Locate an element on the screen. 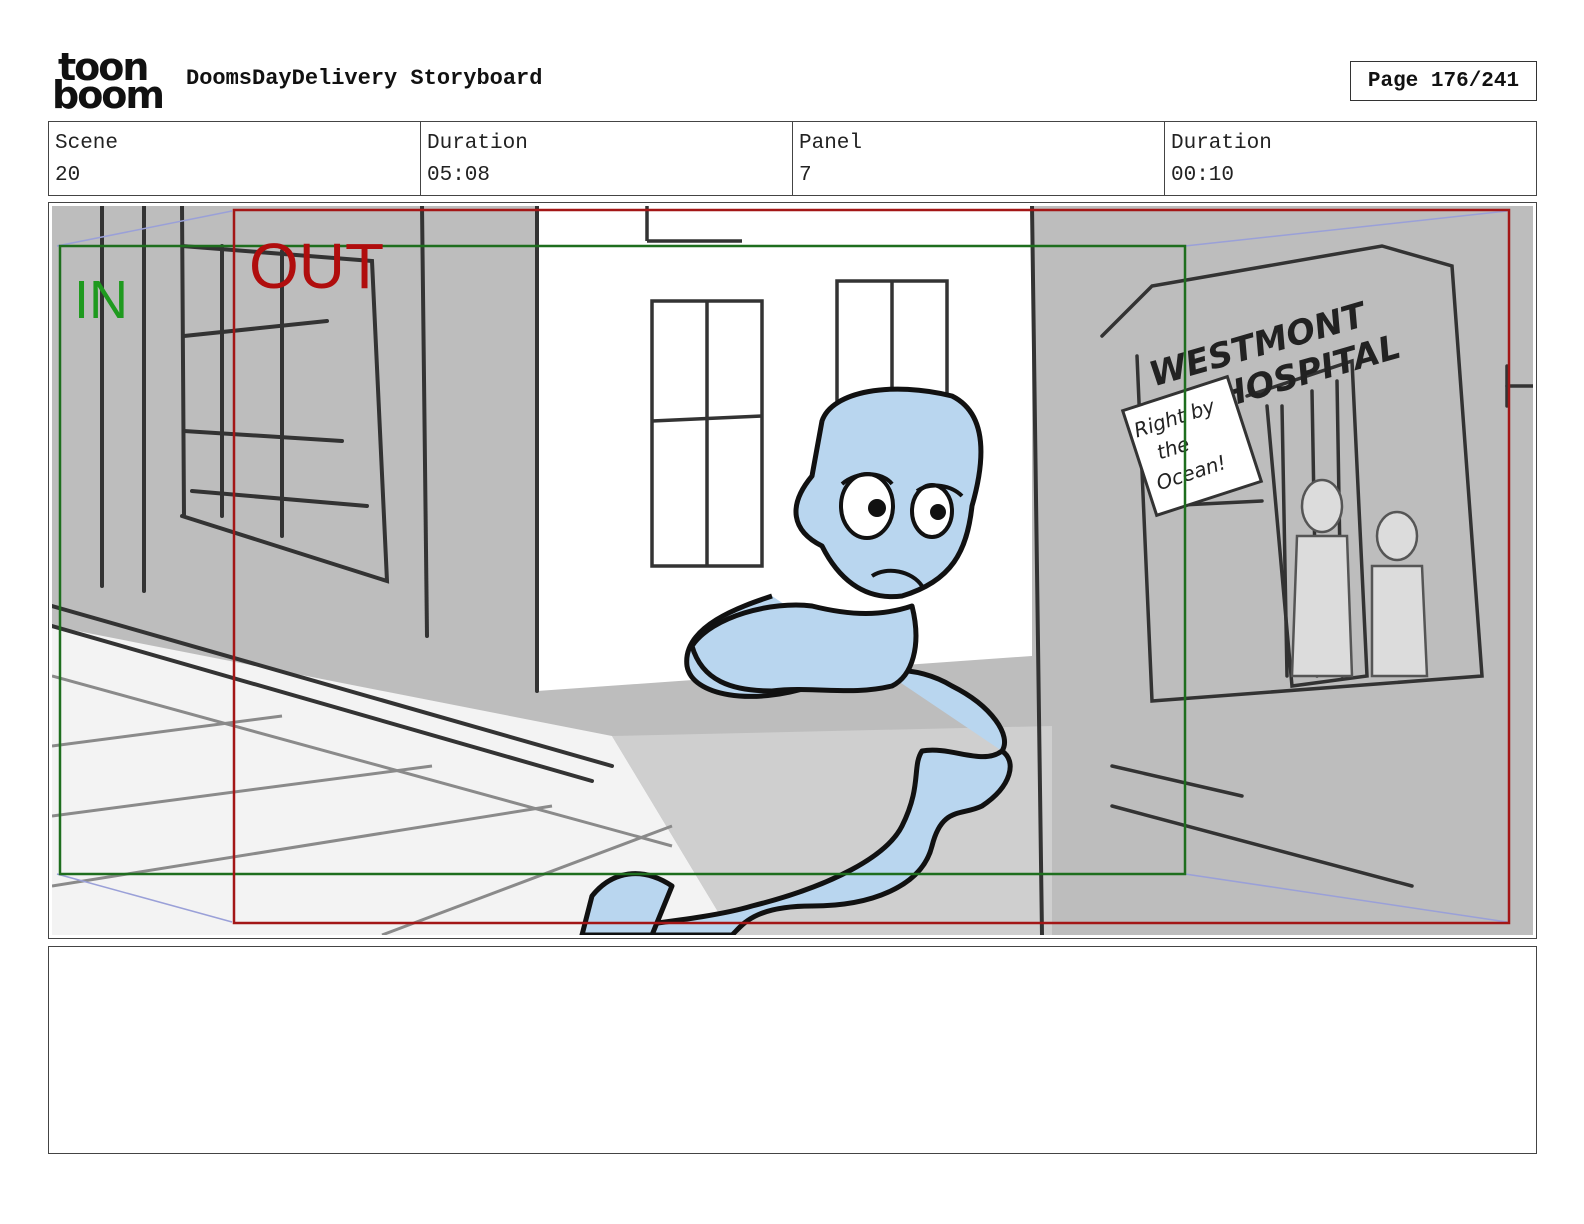 The height and width of the screenshot is (1224, 1584). panel-duration-value: 00:10 is located at coordinates (1203, 175).